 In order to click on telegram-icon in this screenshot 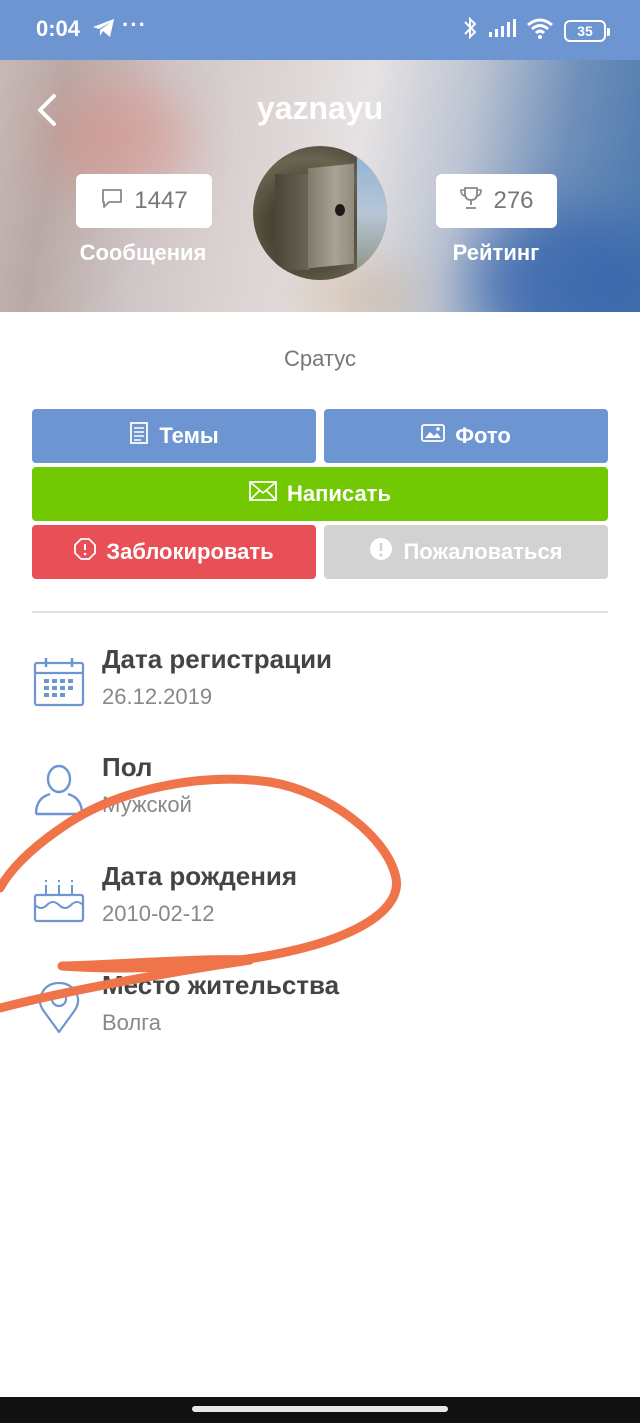, I will do `click(104, 30)`.